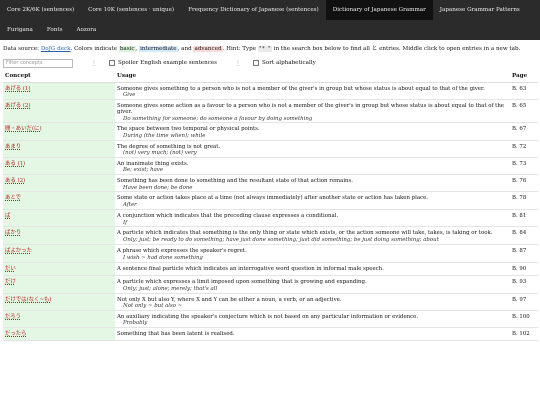 The image size is (540, 405). What do you see at coordinates (524, 76) in the screenshot?
I see `column-header-page: Page` at bounding box center [524, 76].